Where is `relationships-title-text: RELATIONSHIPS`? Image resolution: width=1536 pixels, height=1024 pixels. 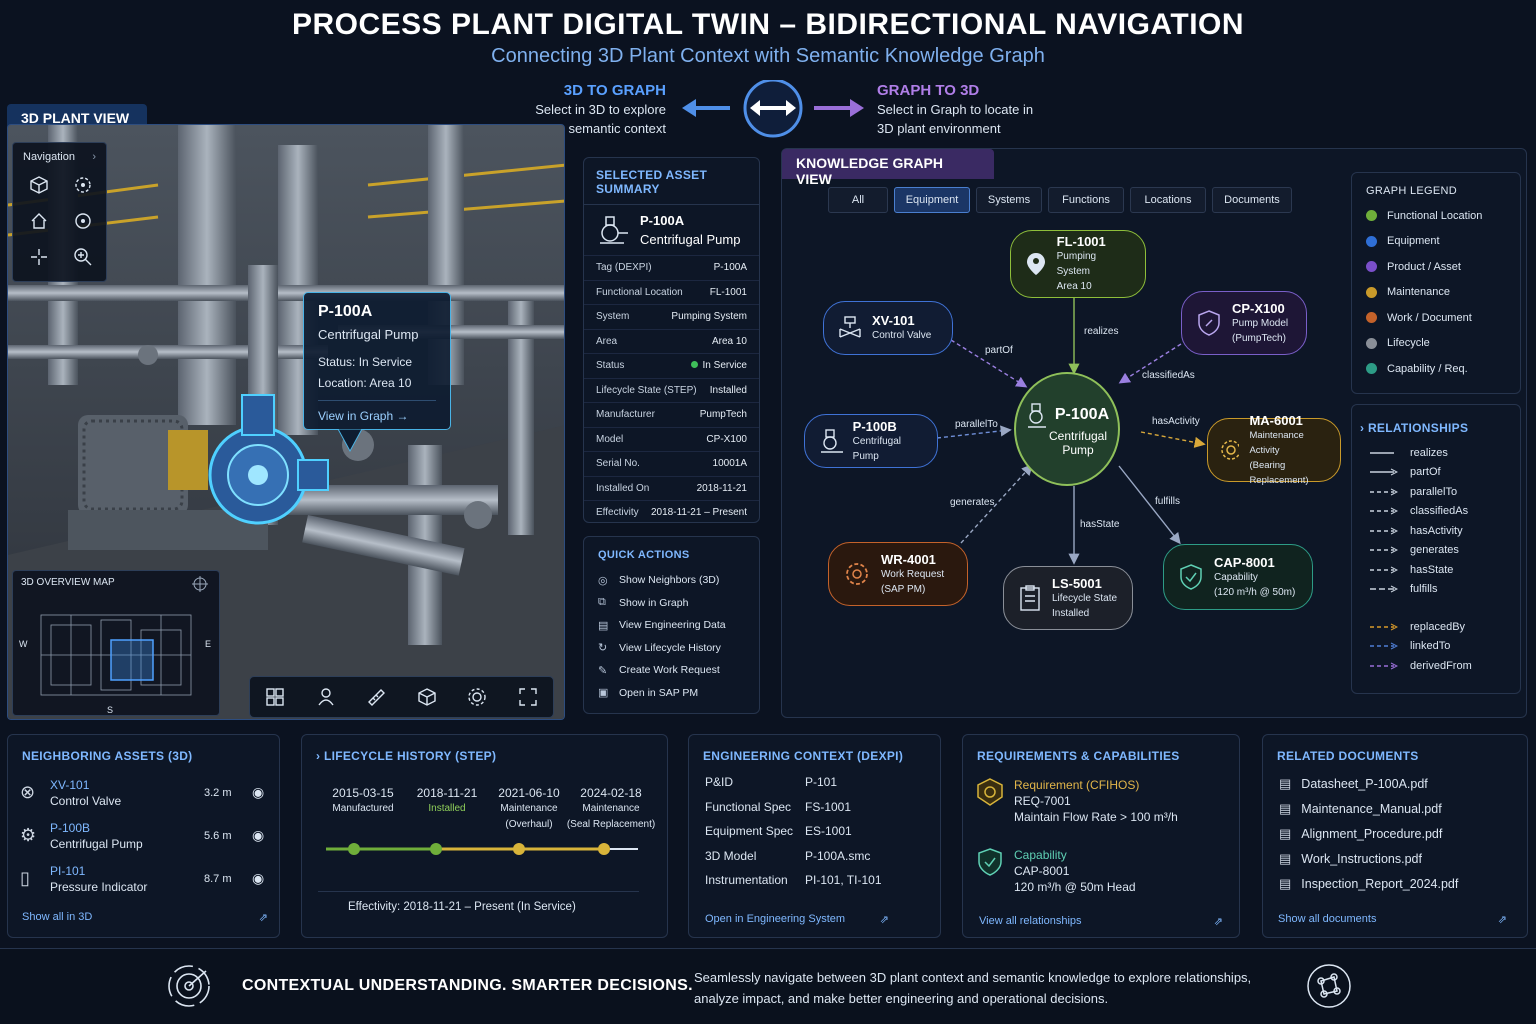
relationships-title-text: RELATIONSHIPS is located at coordinates (1418, 428).